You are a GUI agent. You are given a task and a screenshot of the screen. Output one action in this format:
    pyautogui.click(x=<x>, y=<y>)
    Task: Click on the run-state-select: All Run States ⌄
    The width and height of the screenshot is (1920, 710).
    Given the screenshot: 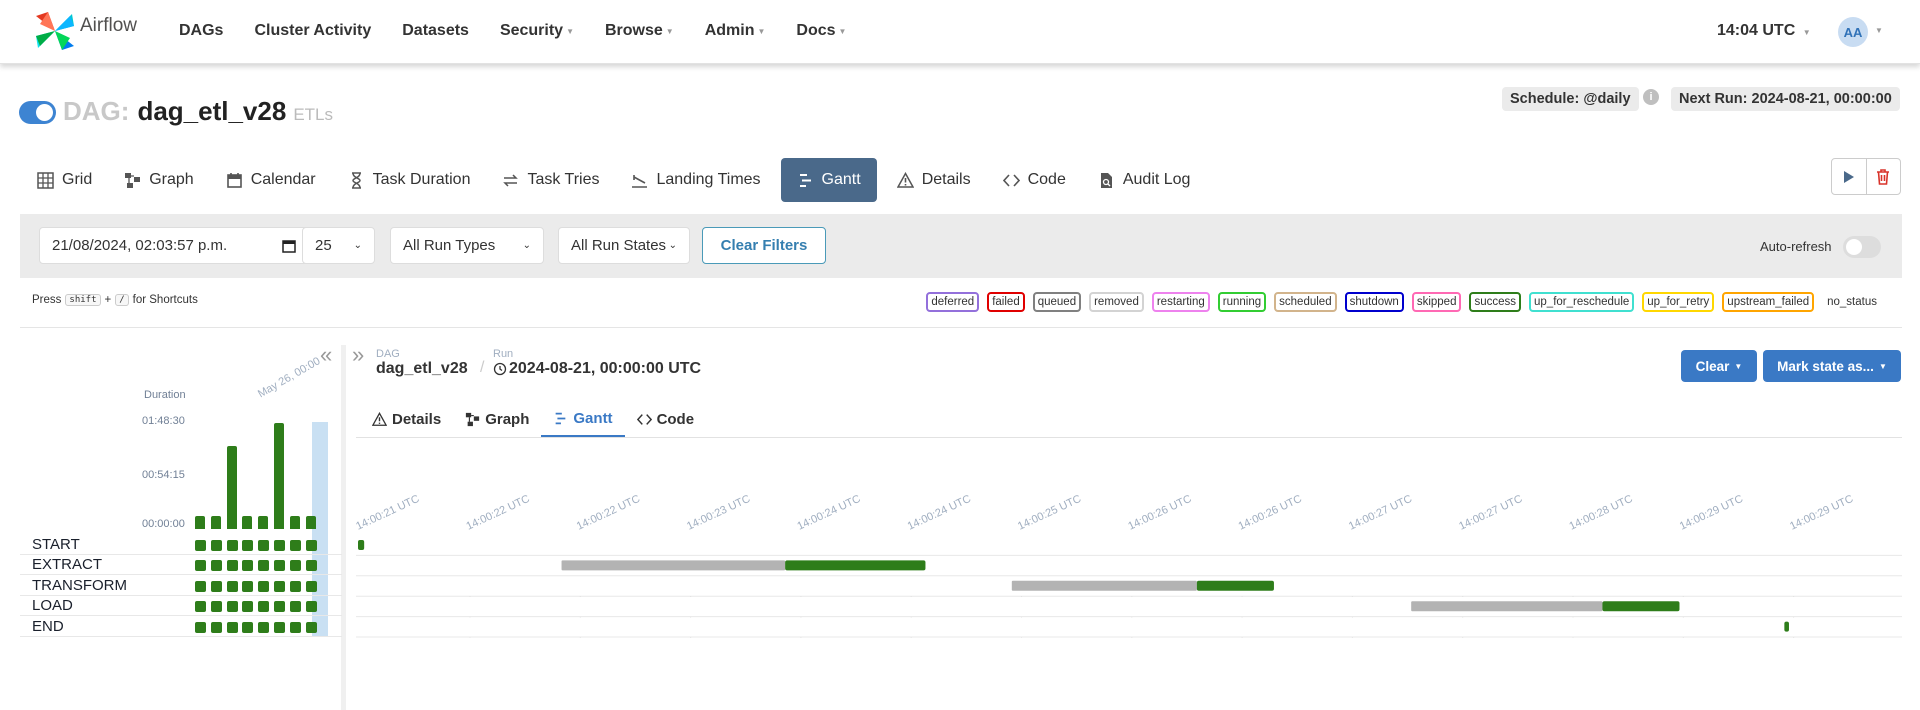 What is the action you would take?
    pyautogui.click(x=624, y=245)
    